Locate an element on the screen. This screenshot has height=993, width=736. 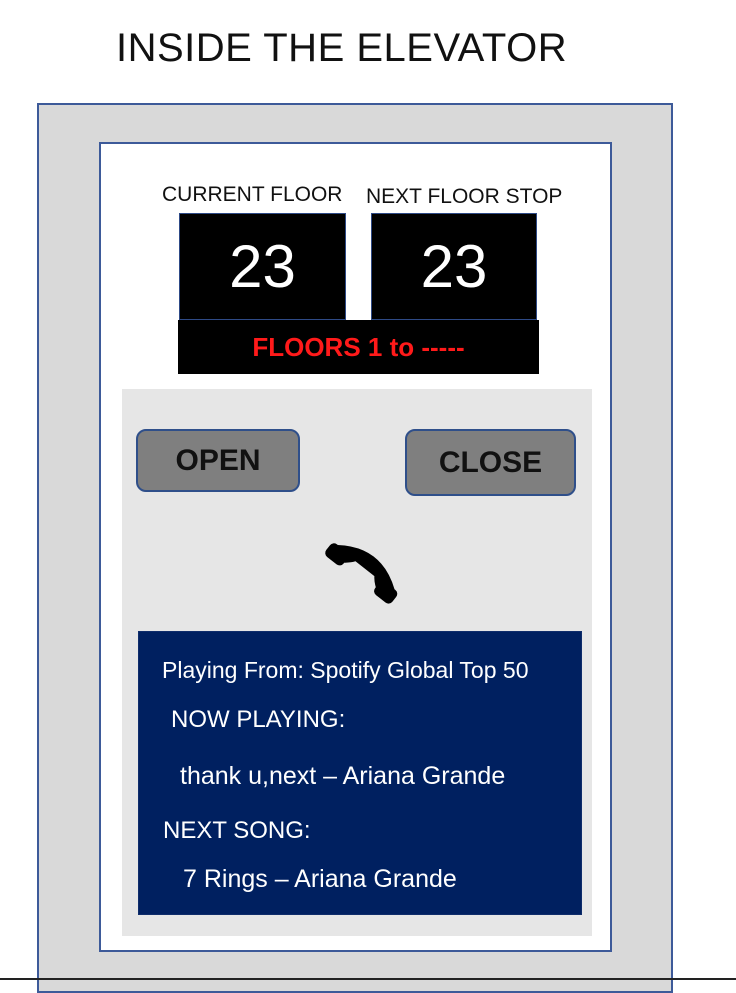
next-stop-display: 23 is located at coordinates (454, 266).